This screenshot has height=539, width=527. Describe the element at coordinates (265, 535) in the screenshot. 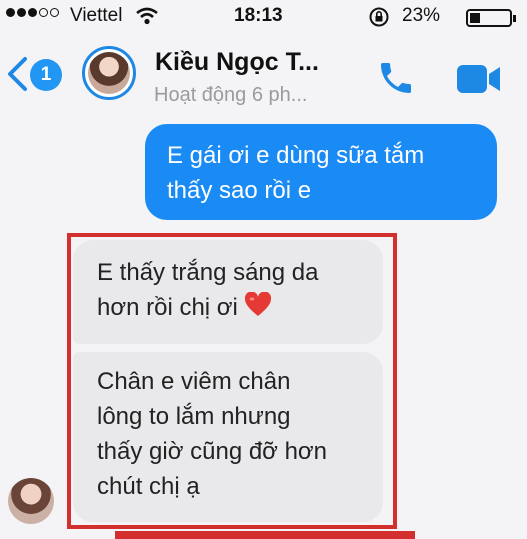

I see `highlight-annotation-edge` at that location.